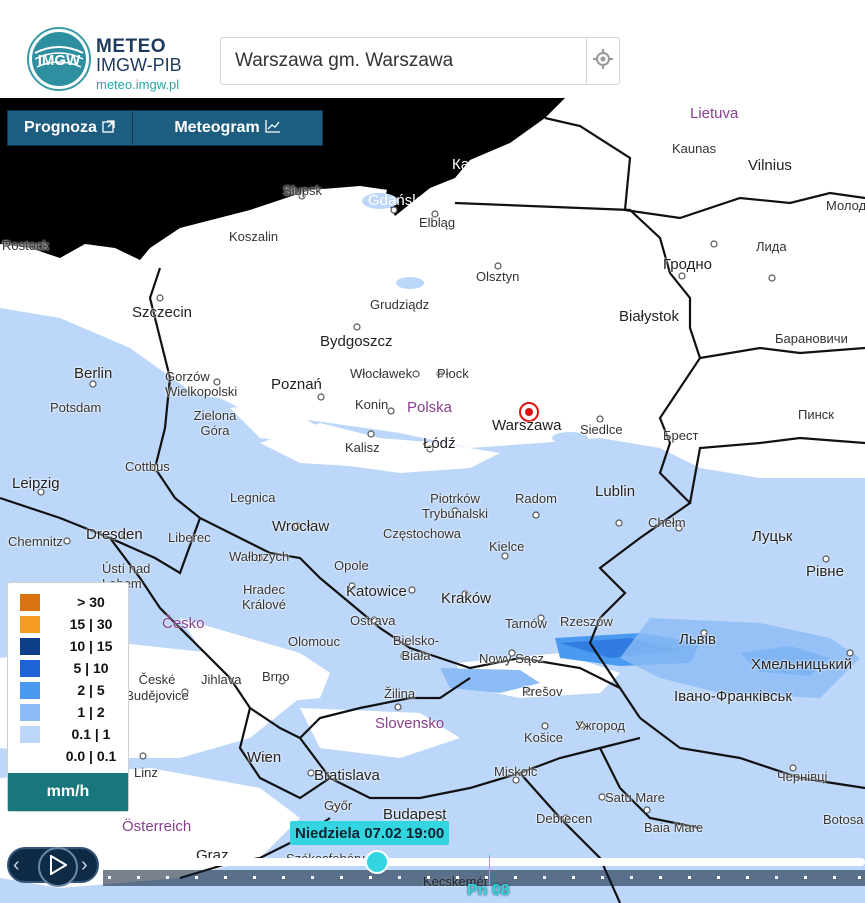 The height and width of the screenshot is (903, 865). Describe the element at coordinates (62, 602) in the screenshot. I see `legend-row: > 30` at that location.